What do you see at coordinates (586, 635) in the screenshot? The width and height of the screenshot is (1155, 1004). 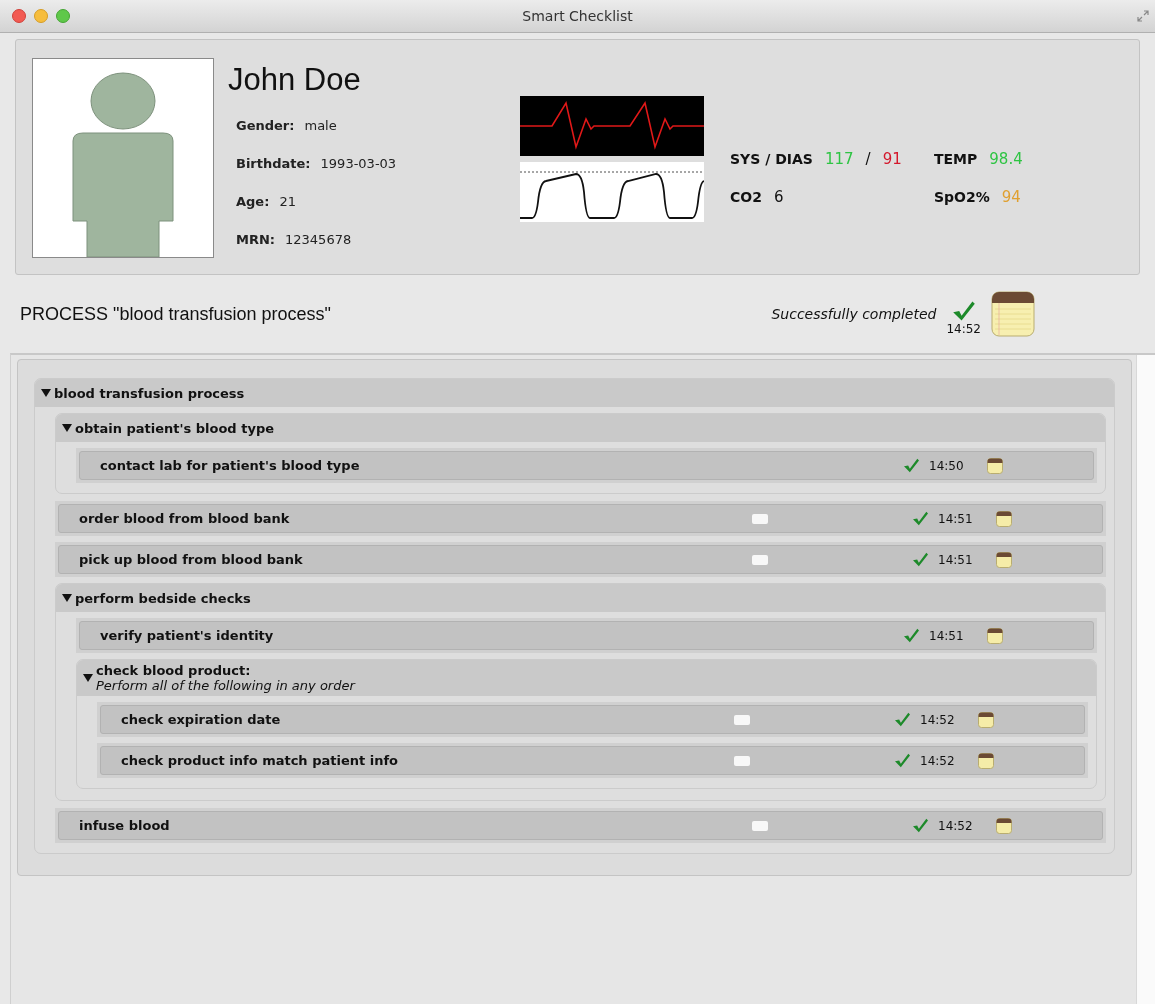 I see `task-row: verify patient's identity 14:51` at bounding box center [586, 635].